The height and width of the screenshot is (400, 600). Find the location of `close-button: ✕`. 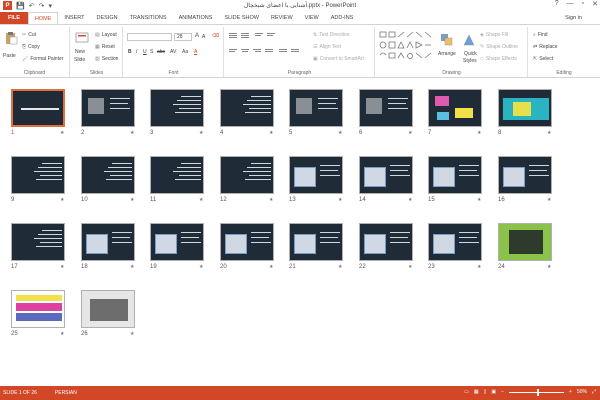

close-button: ✕ is located at coordinates (595, 4).